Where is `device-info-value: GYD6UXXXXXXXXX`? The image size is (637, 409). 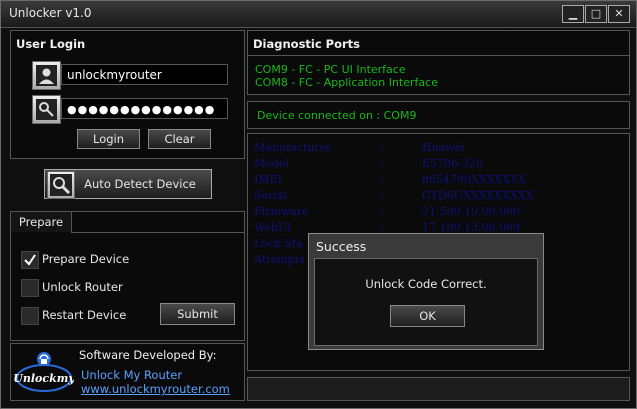
device-info-value: GYD6UXXXXXXXXX is located at coordinates (478, 195).